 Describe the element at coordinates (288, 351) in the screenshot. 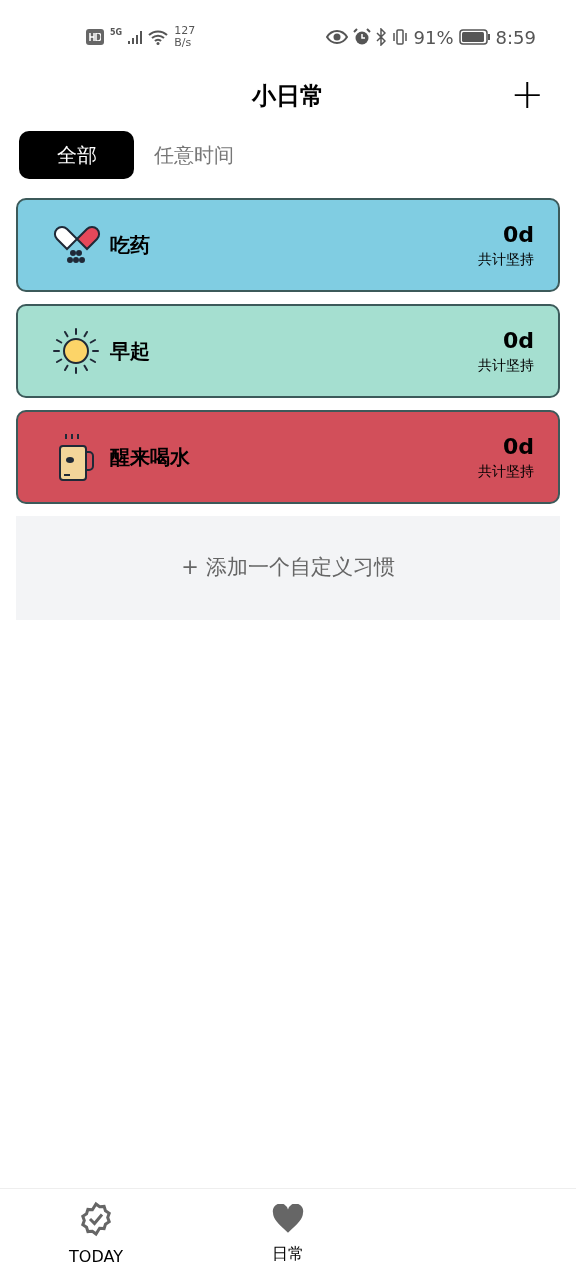

I see `habit-card: 早起 0d 共计坚持` at that location.